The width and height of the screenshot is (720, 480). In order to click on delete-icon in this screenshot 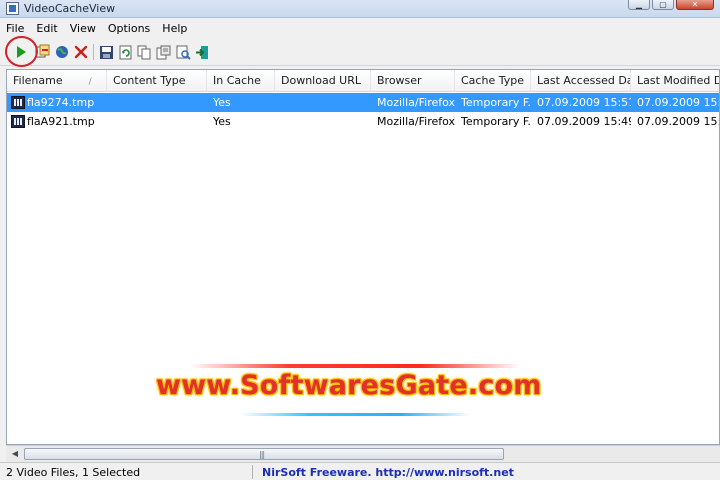, I will do `click(81, 52)`.